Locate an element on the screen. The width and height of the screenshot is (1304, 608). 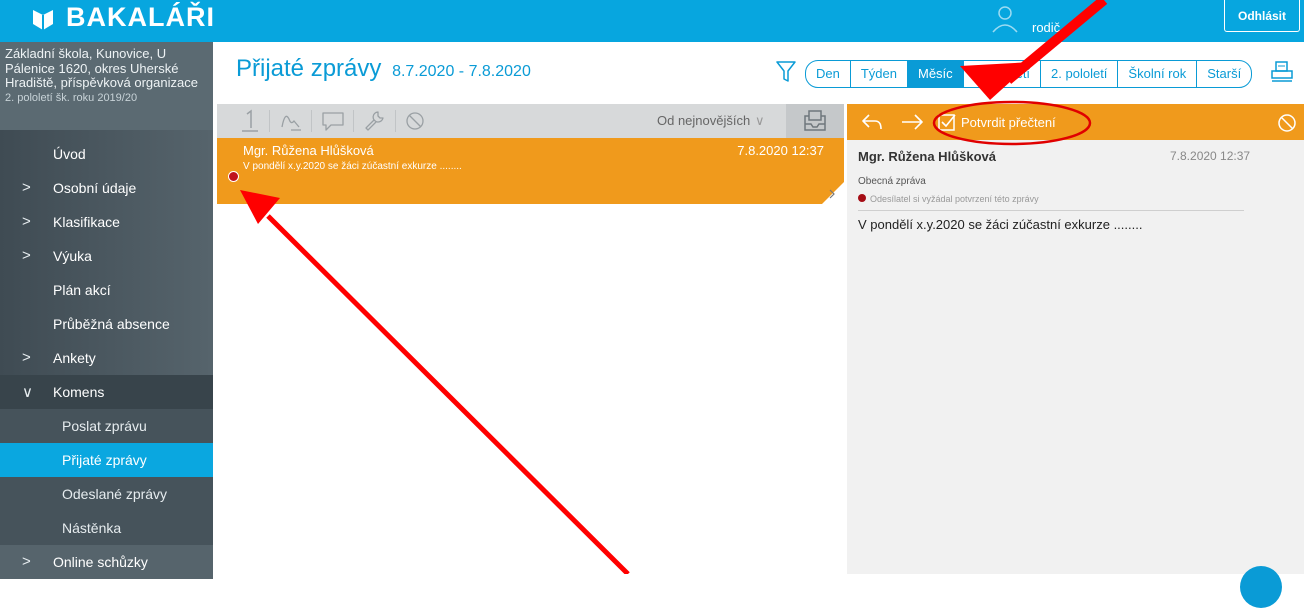
sidebar-item-nastenka: Nástěnka is located at coordinates (106, 528).